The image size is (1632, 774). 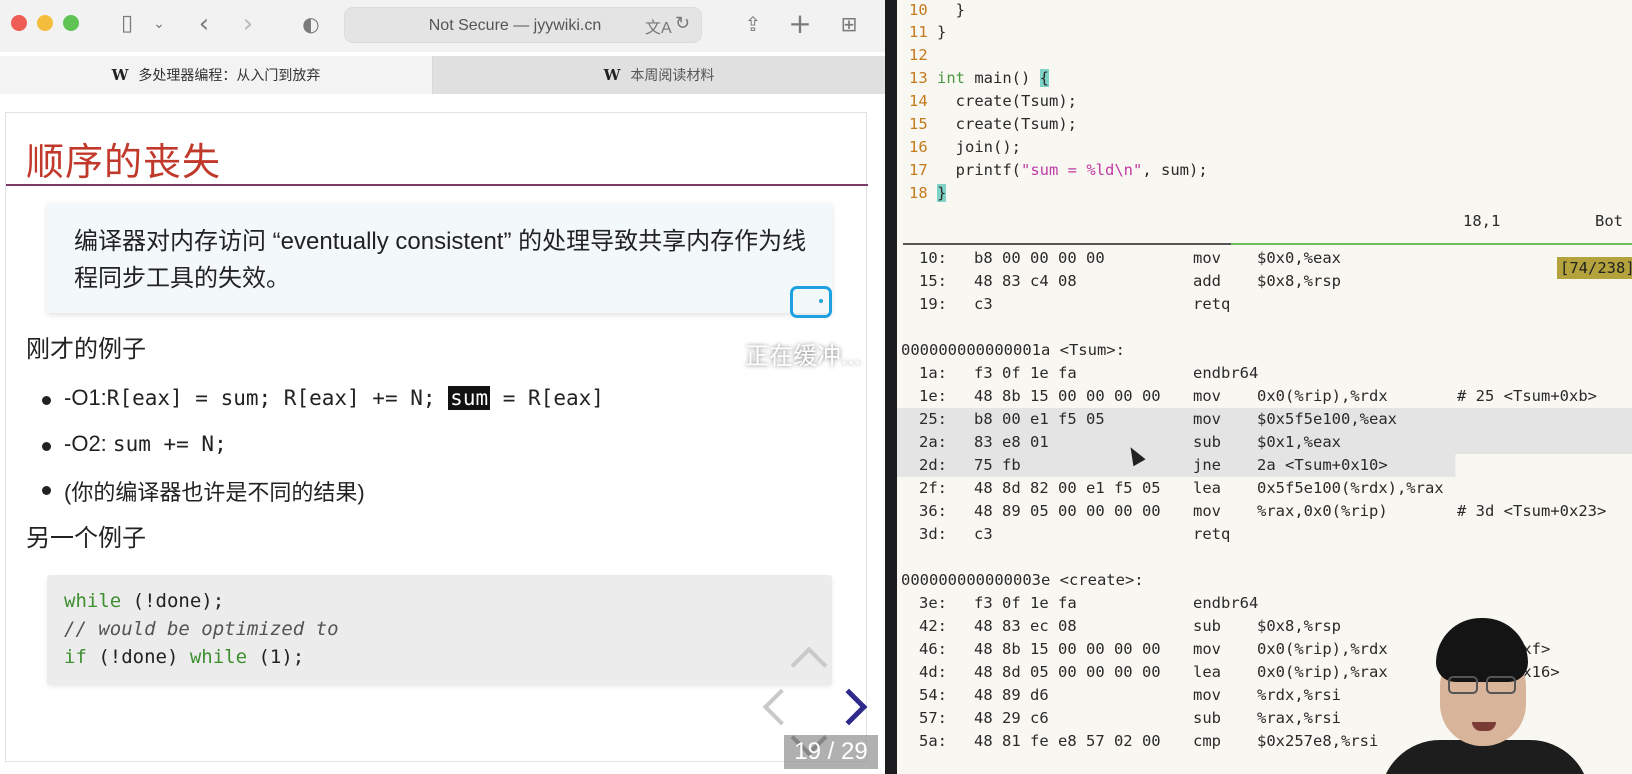 What do you see at coordinates (951, 78) in the screenshot?
I see `source-type: int` at bounding box center [951, 78].